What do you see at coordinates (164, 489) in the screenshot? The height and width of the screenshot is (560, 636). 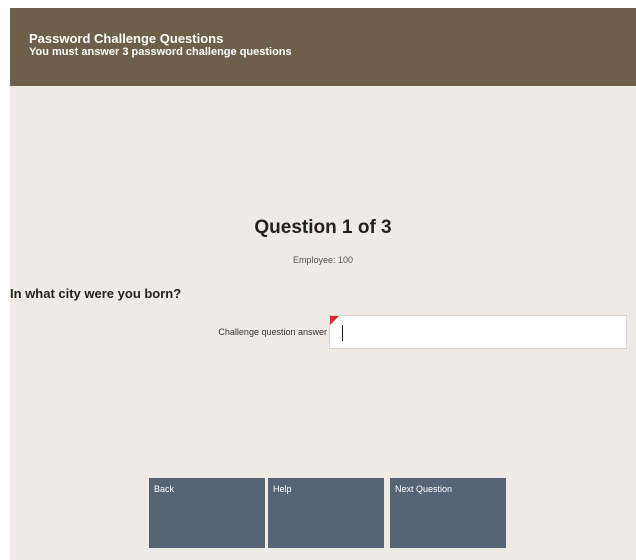 I see `back-button-label: Back` at bounding box center [164, 489].